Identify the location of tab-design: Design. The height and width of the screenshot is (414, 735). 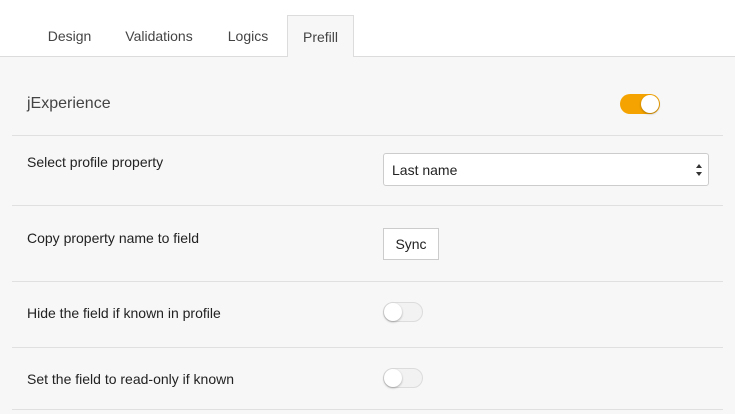
(69, 36).